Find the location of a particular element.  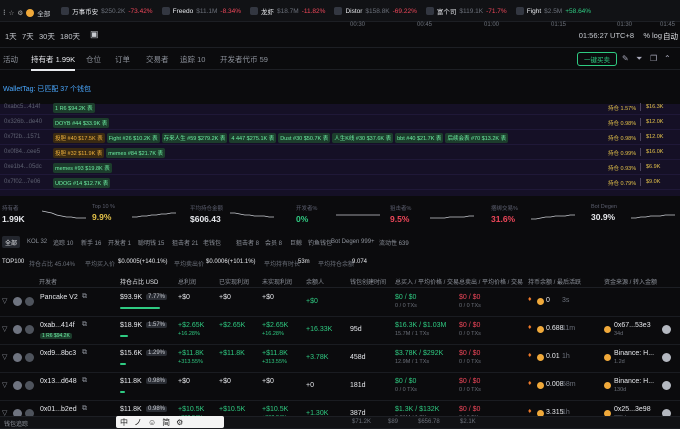

edit-icon: ✎ is located at coordinates (626, 58).